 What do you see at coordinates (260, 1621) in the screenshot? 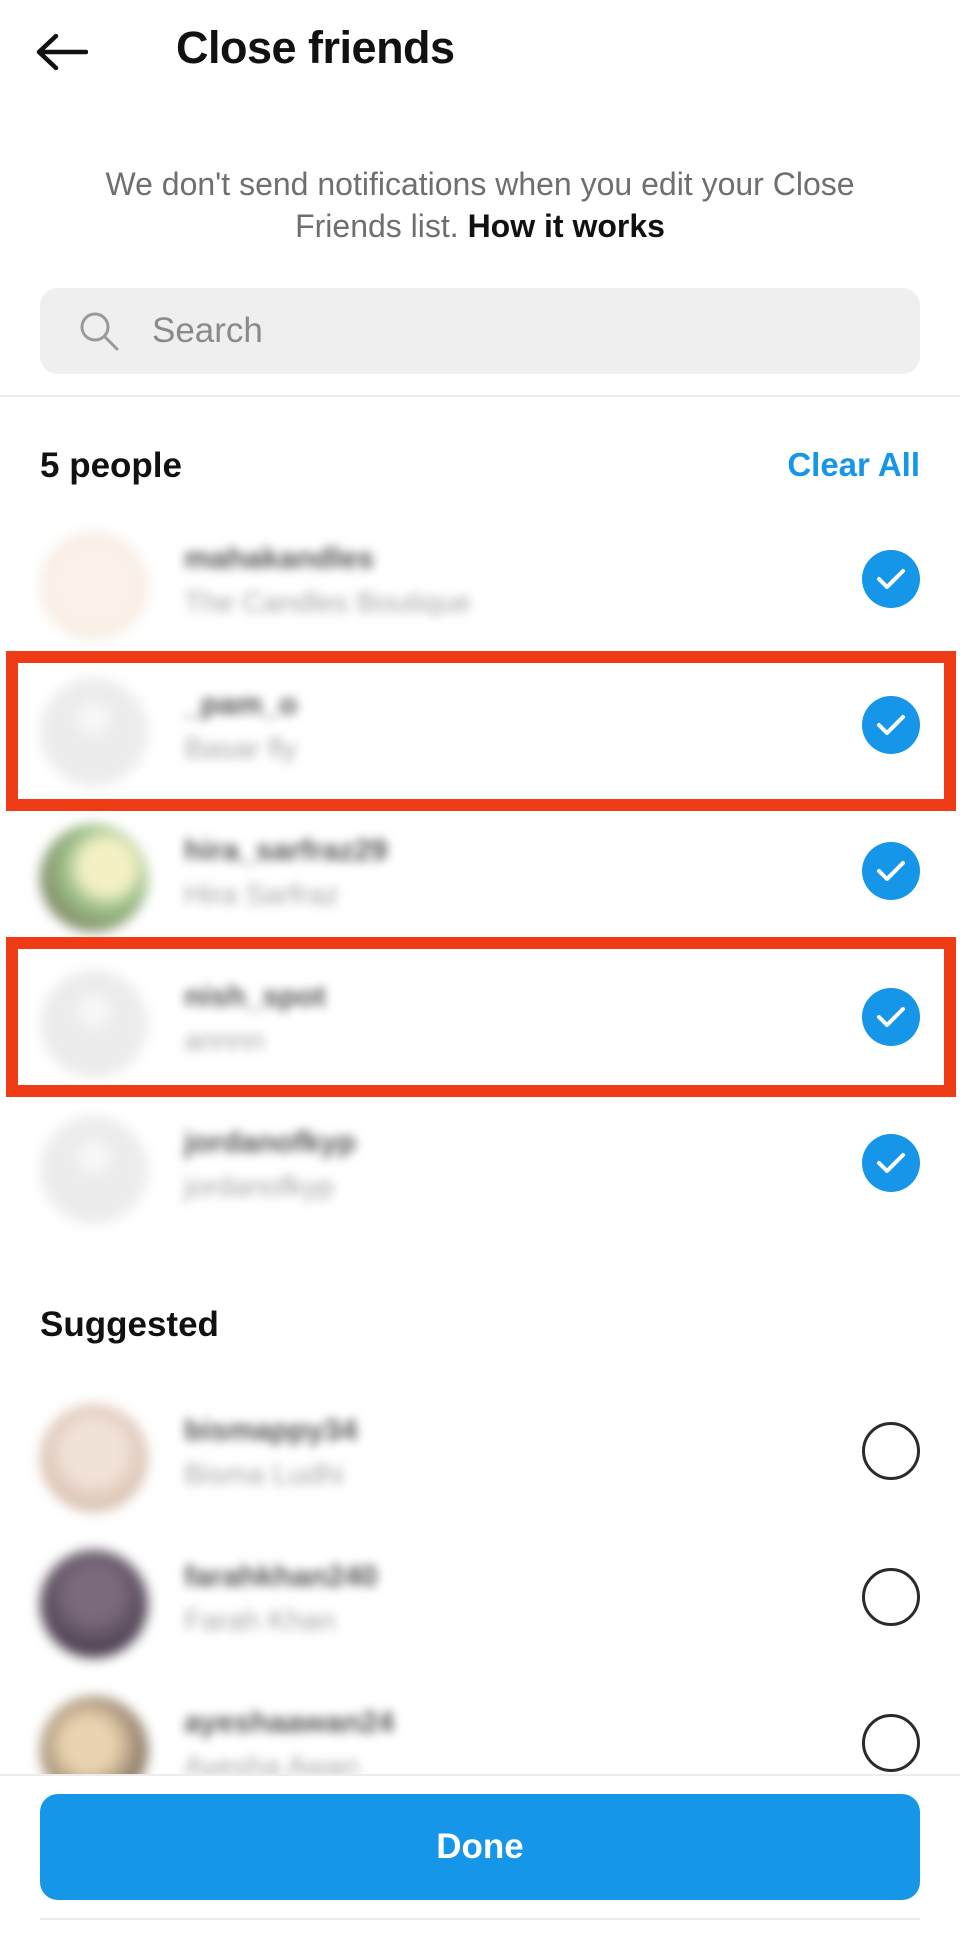
I see `full-name: Farah Khan` at bounding box center [260, 1621].